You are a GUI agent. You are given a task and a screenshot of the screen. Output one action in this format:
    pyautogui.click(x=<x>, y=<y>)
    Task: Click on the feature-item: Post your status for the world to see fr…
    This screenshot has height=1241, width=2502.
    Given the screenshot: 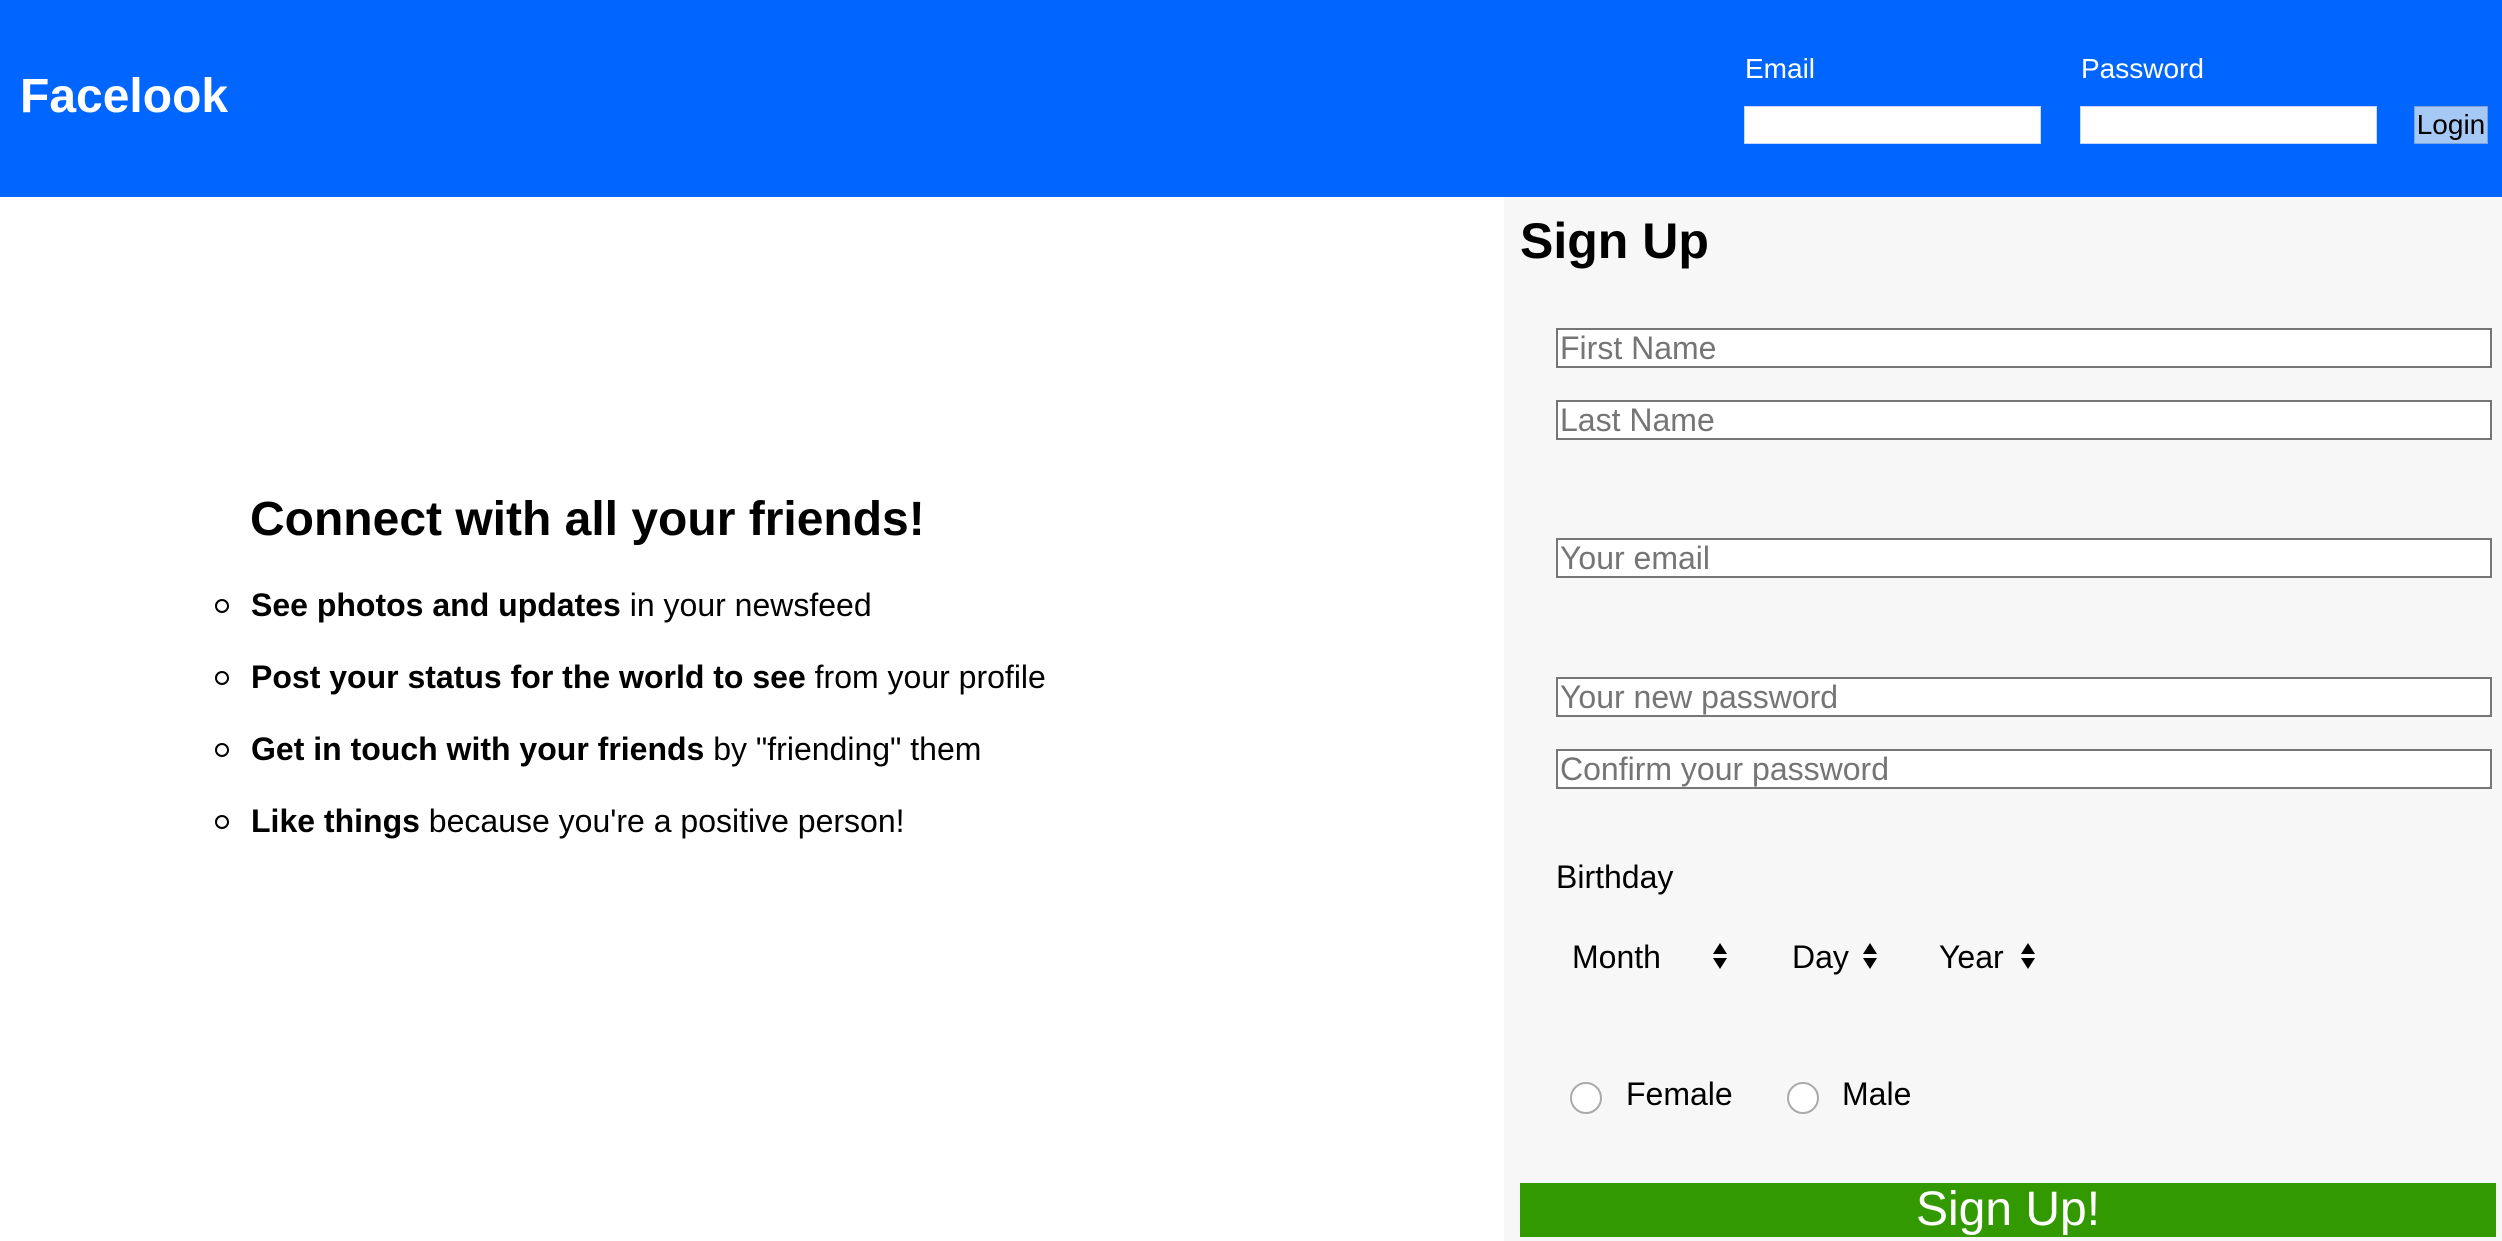 What is the action you would take?
    pyautogui.click(x=630, y=693)
    